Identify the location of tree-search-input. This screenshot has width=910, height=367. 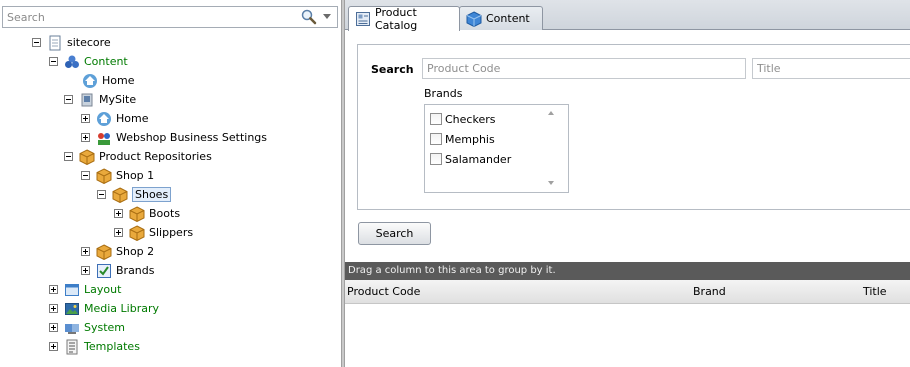
(147, 17).